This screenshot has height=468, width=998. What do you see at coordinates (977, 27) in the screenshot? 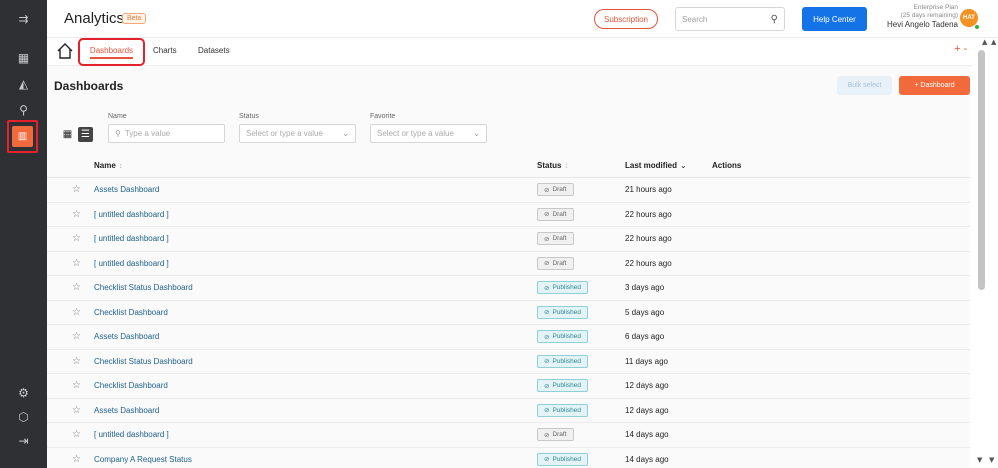
I see `online-status-dot` at bounding box center [977, 27].